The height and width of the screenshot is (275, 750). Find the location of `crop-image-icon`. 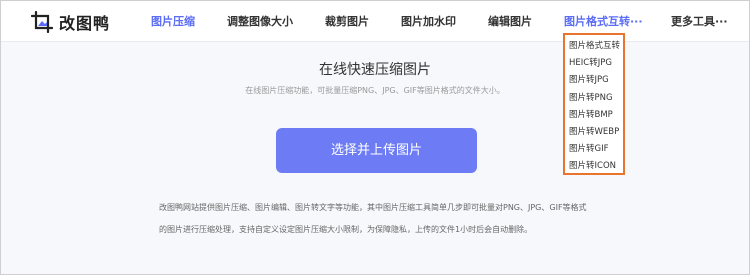

crop-image-icon is located at coordinates (42, 22).